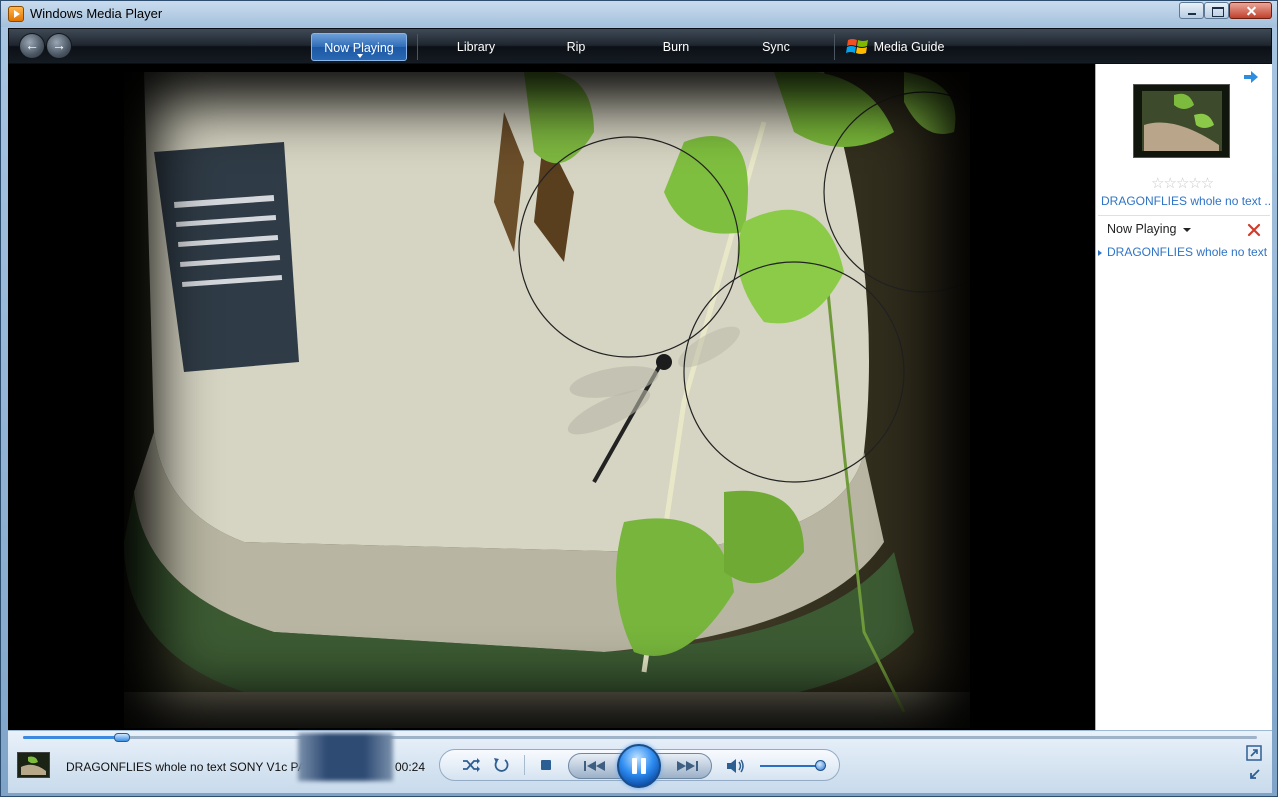 This screenshot has height=797, width=1278. I want to click on volume-speaker-icon, so click(735, 766).